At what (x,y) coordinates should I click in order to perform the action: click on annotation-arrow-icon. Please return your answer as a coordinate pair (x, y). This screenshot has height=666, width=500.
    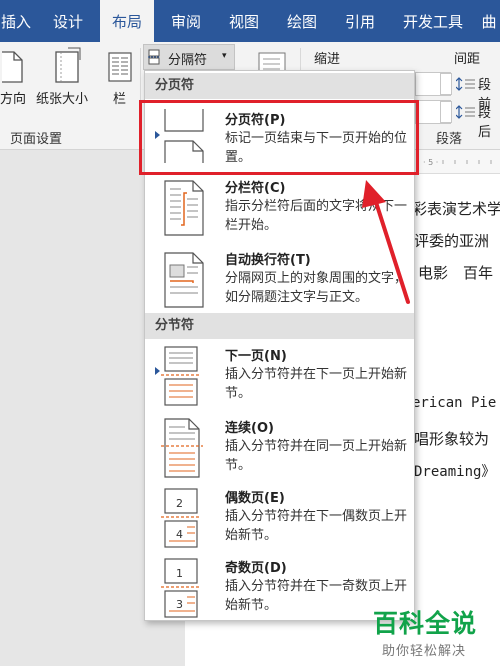
    Looking at the image, I should click on (386, 242).